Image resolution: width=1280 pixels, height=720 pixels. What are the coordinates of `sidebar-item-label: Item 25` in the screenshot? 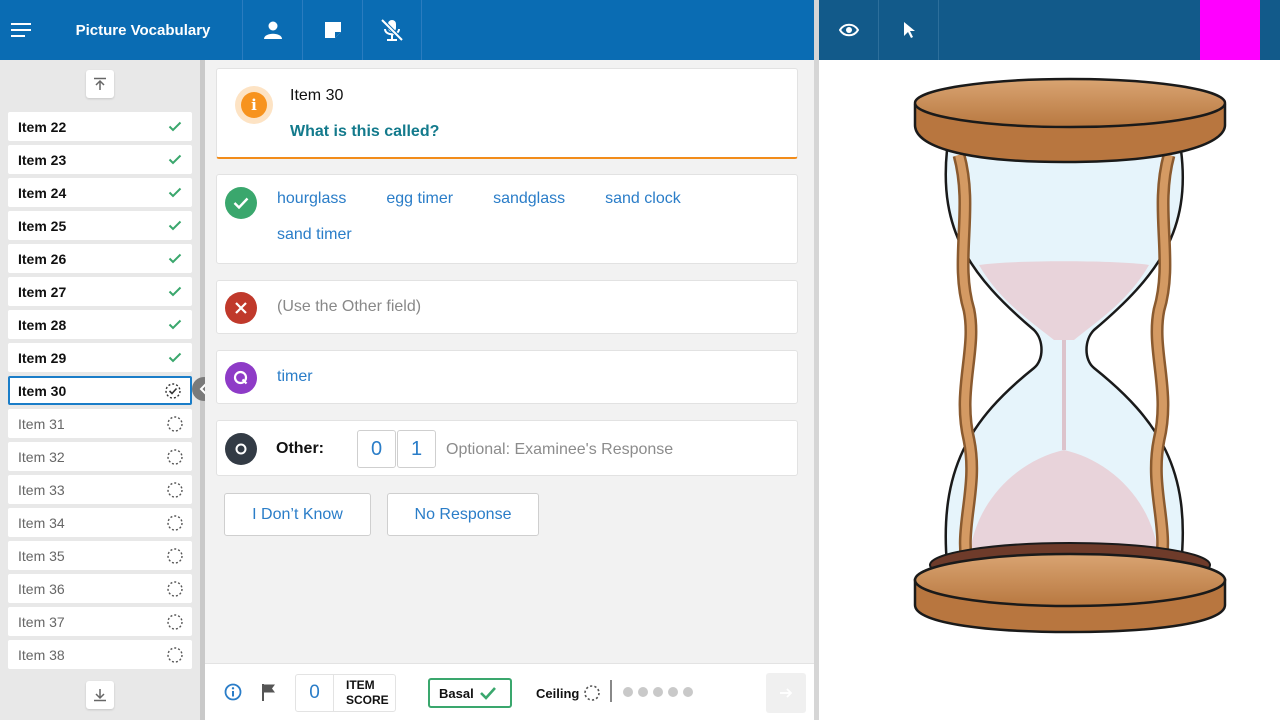 It's located at (42, 225).